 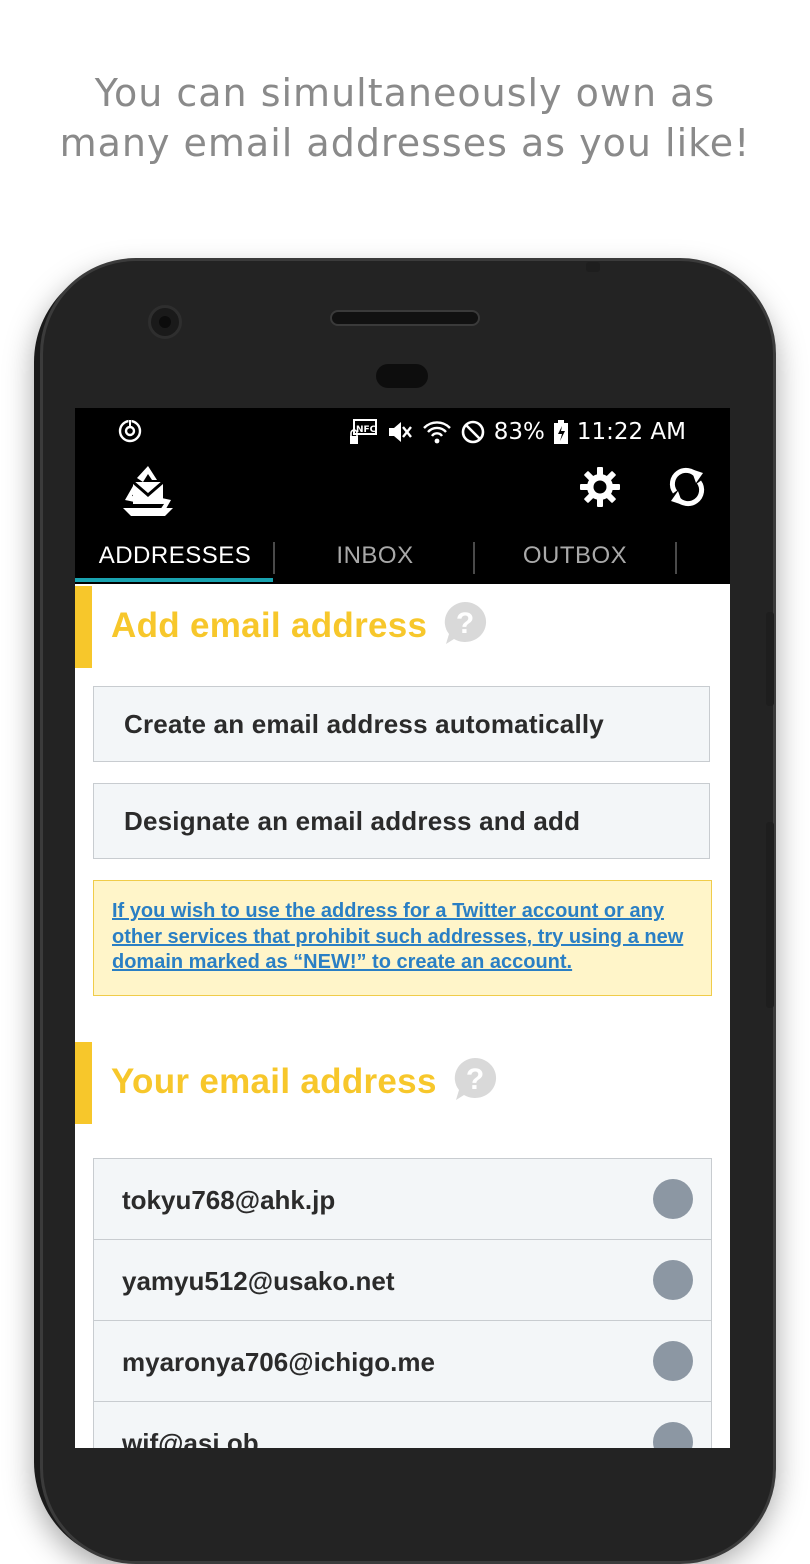 What do you see at coordinates (175, 556) in the screenshot?
I see `tab-addresses: ADDRESSES` at bounding box center [175, 556].